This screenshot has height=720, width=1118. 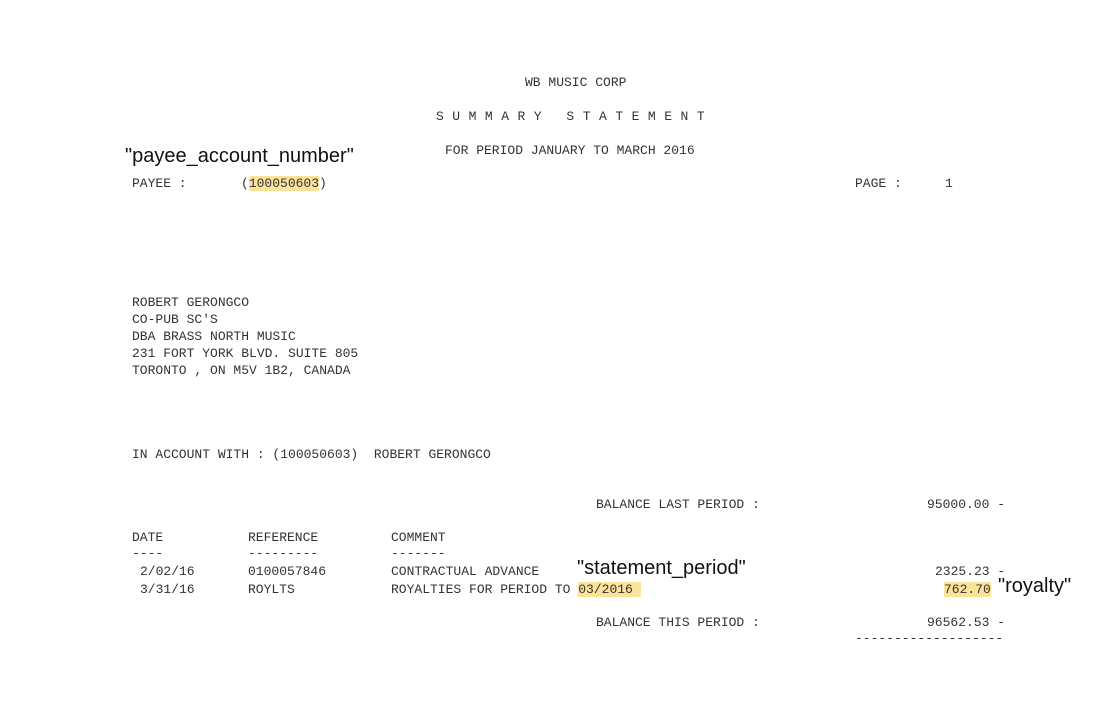 What do you see at coordinates (191, 302) in the screenshot?
I see `address-line: ROBERT GERONGCO` at bounding box center [191, 302].